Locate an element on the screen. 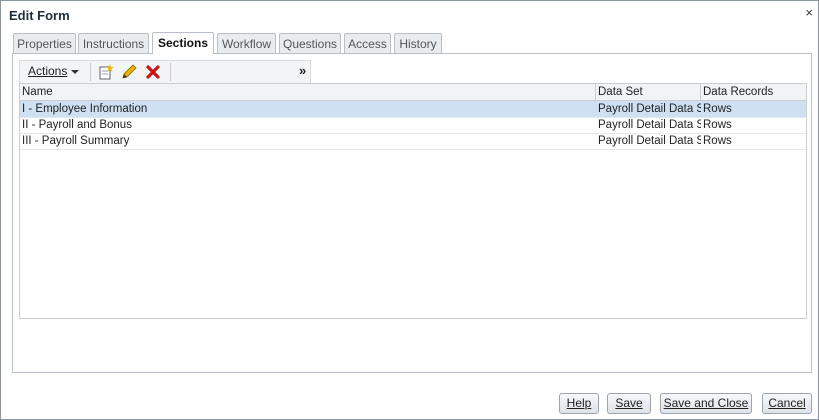 The width and height of the screenshot is (819, 420). tab-workflow: Workflow is located at coordinates (246, 43).